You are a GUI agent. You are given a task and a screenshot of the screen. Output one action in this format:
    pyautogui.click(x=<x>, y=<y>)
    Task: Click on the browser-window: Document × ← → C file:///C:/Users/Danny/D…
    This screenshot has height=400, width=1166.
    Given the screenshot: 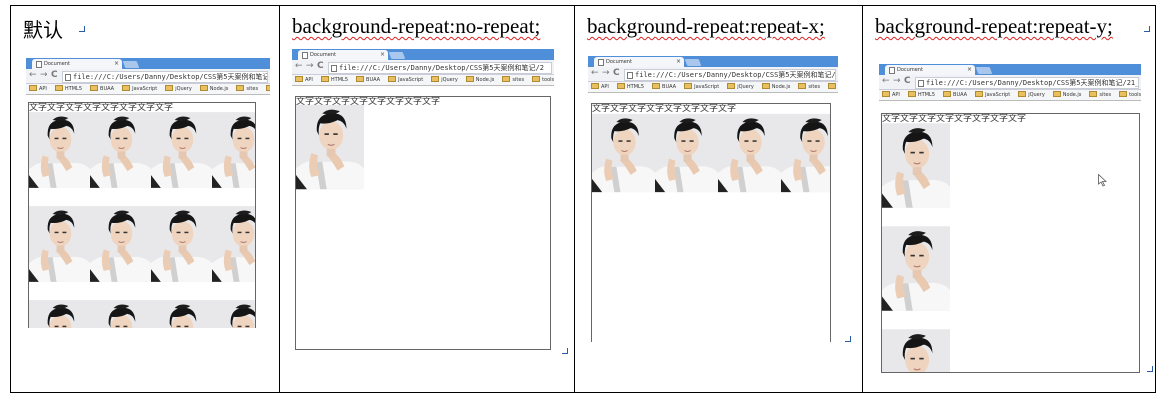 What is the action you would take?
    pyautogui.click(x=148, y=193)
    